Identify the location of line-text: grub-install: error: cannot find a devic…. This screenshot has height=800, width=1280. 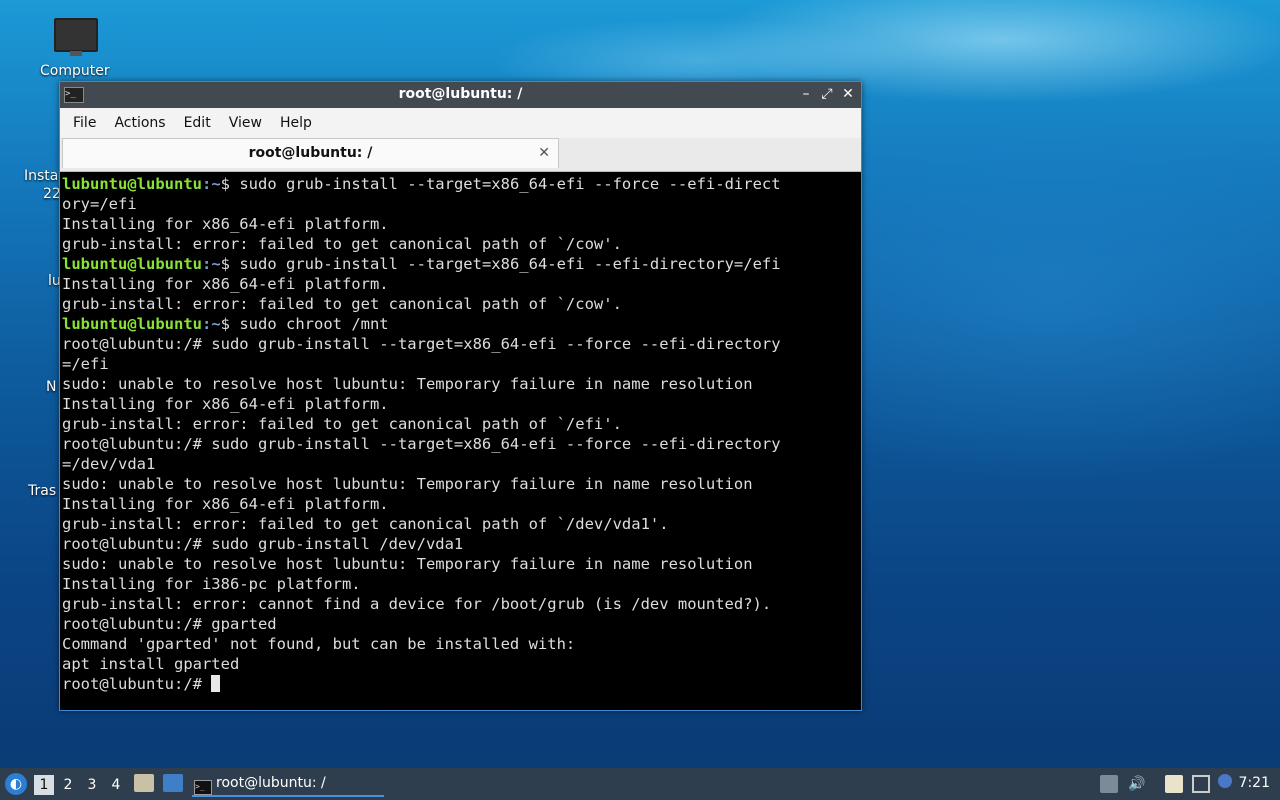
(417, 604).